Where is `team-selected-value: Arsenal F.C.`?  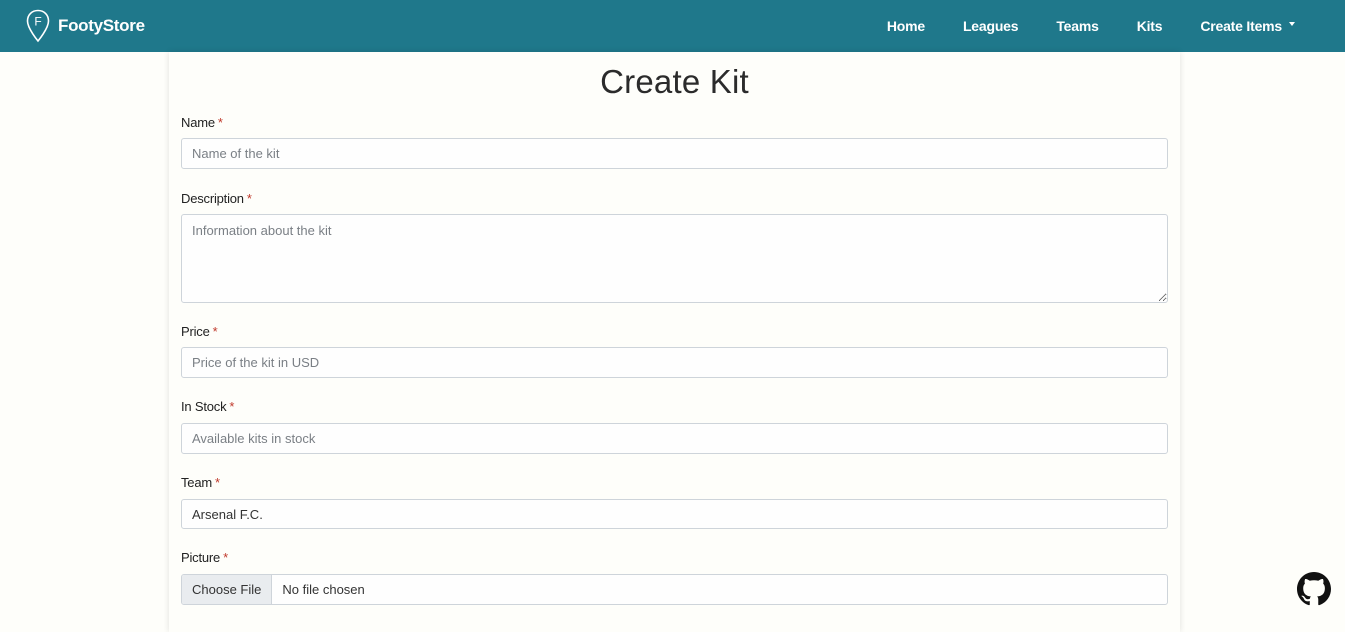 team-selected-value: Arsenal F.C. is located at coordinates (227, 514).